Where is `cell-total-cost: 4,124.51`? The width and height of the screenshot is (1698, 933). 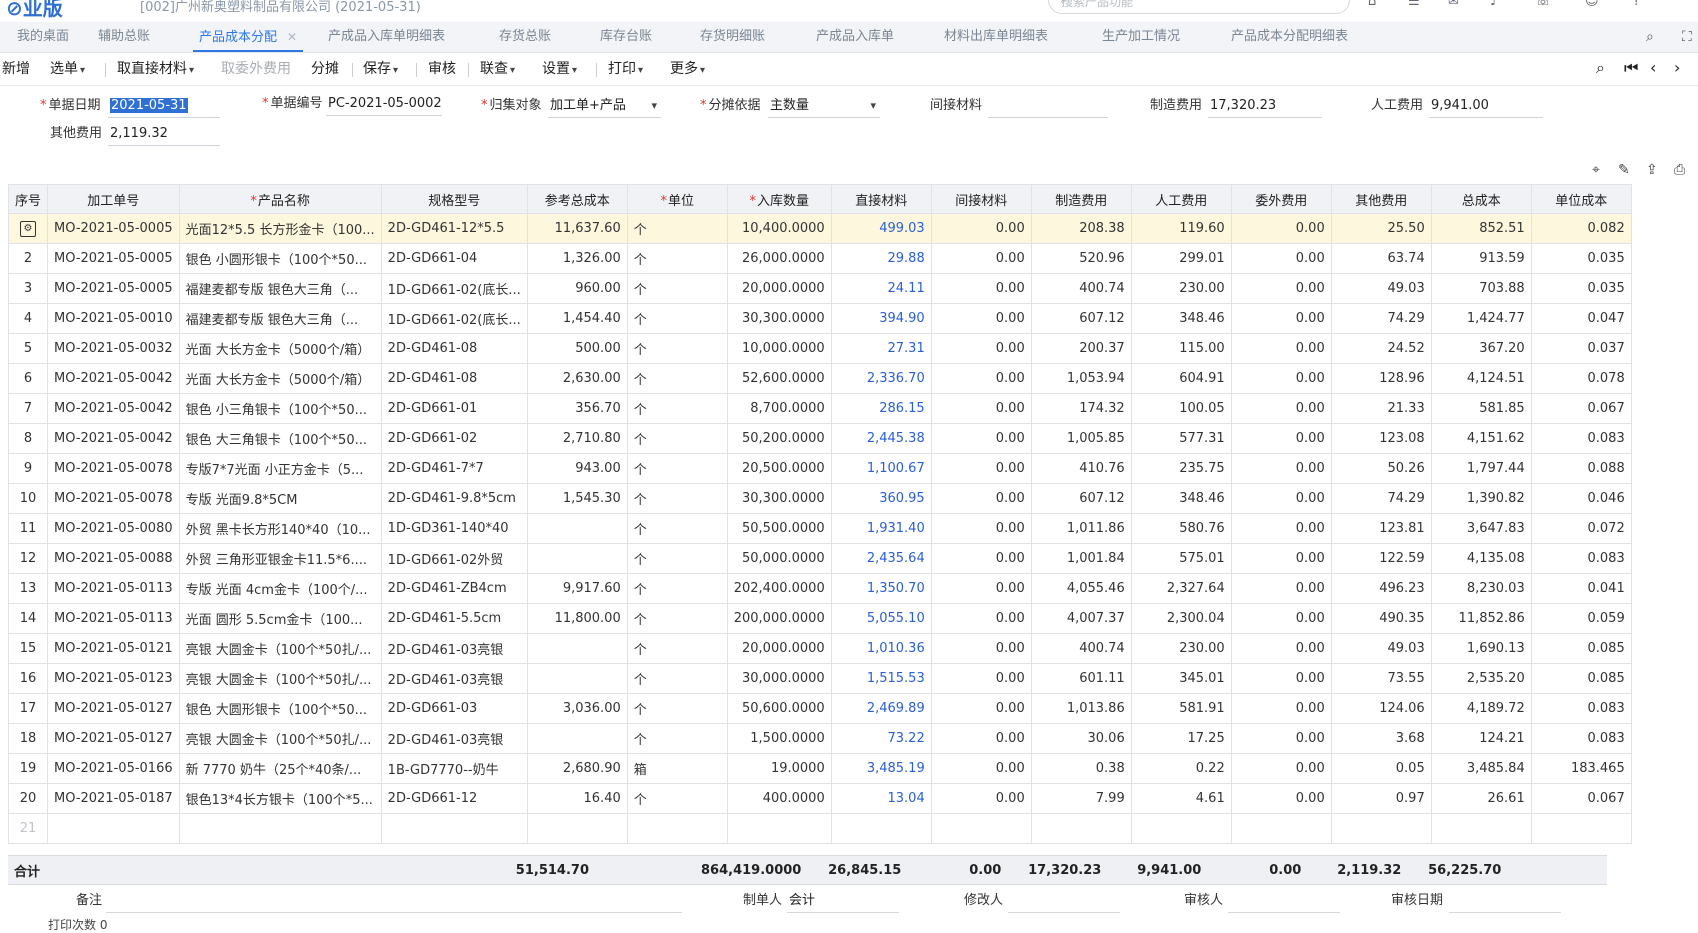 cell-total-cost: 4,124.51 is located at coordinates (1481, 378).